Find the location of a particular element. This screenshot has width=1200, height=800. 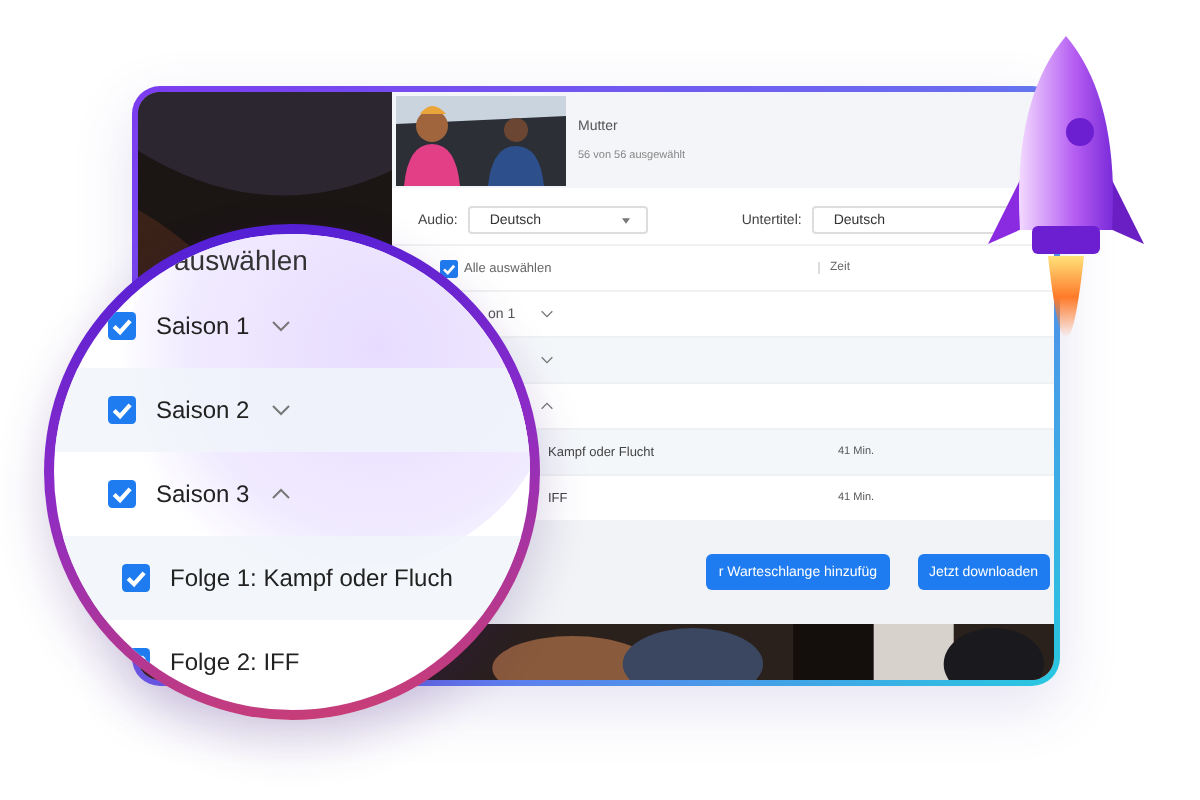

chevron-up-icon is located at coordinates (547, 406).